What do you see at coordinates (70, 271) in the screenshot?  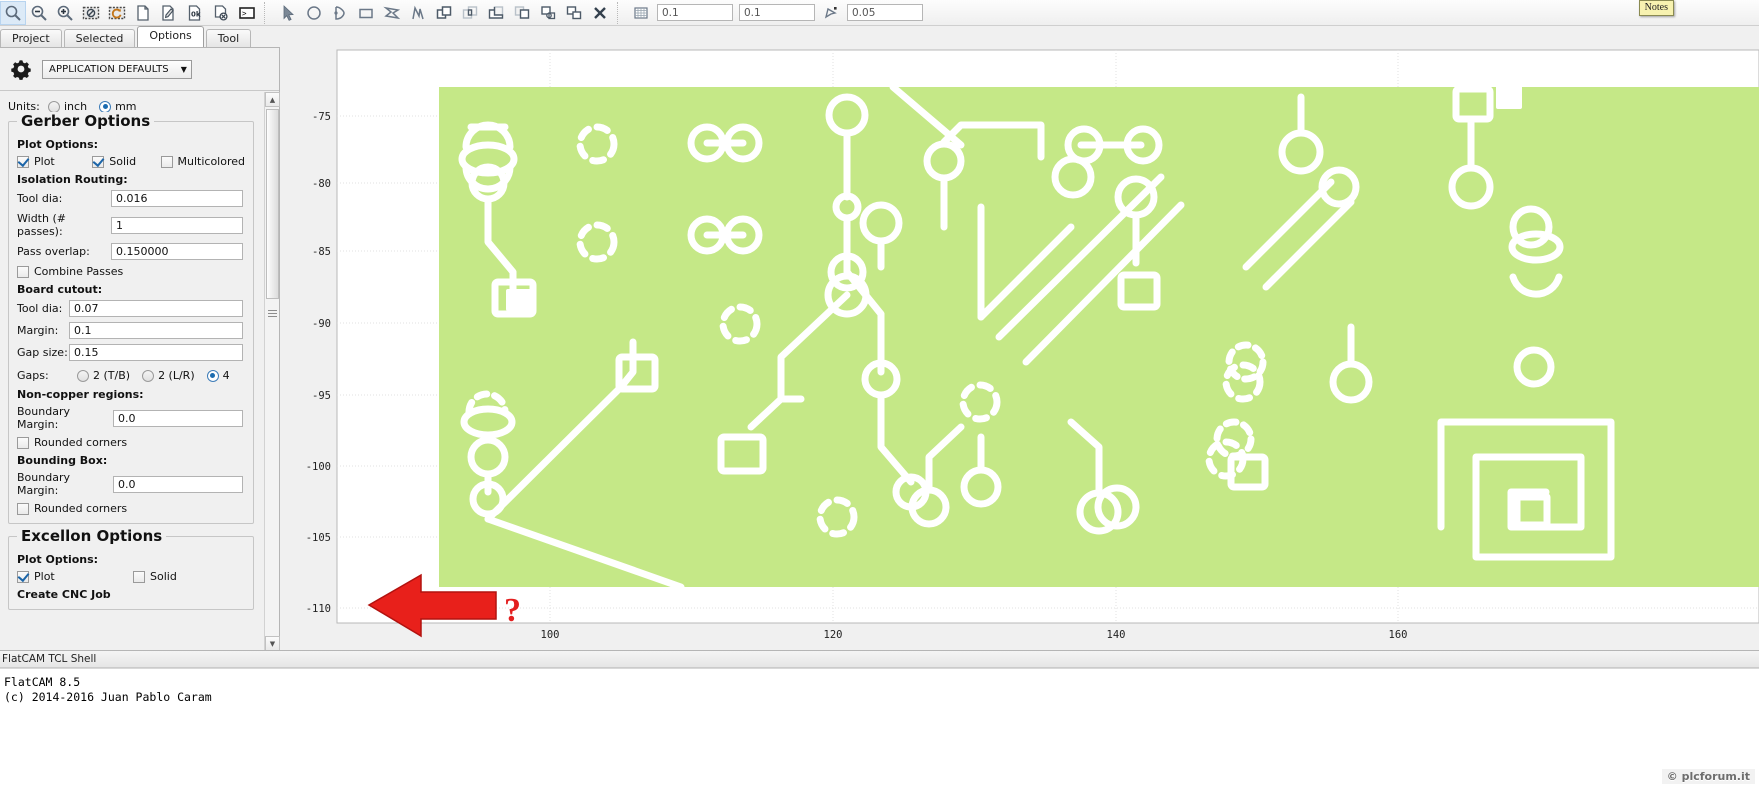 I see `combine-passes-checkbox: Combine Passes` at bounding box center [70, 271].